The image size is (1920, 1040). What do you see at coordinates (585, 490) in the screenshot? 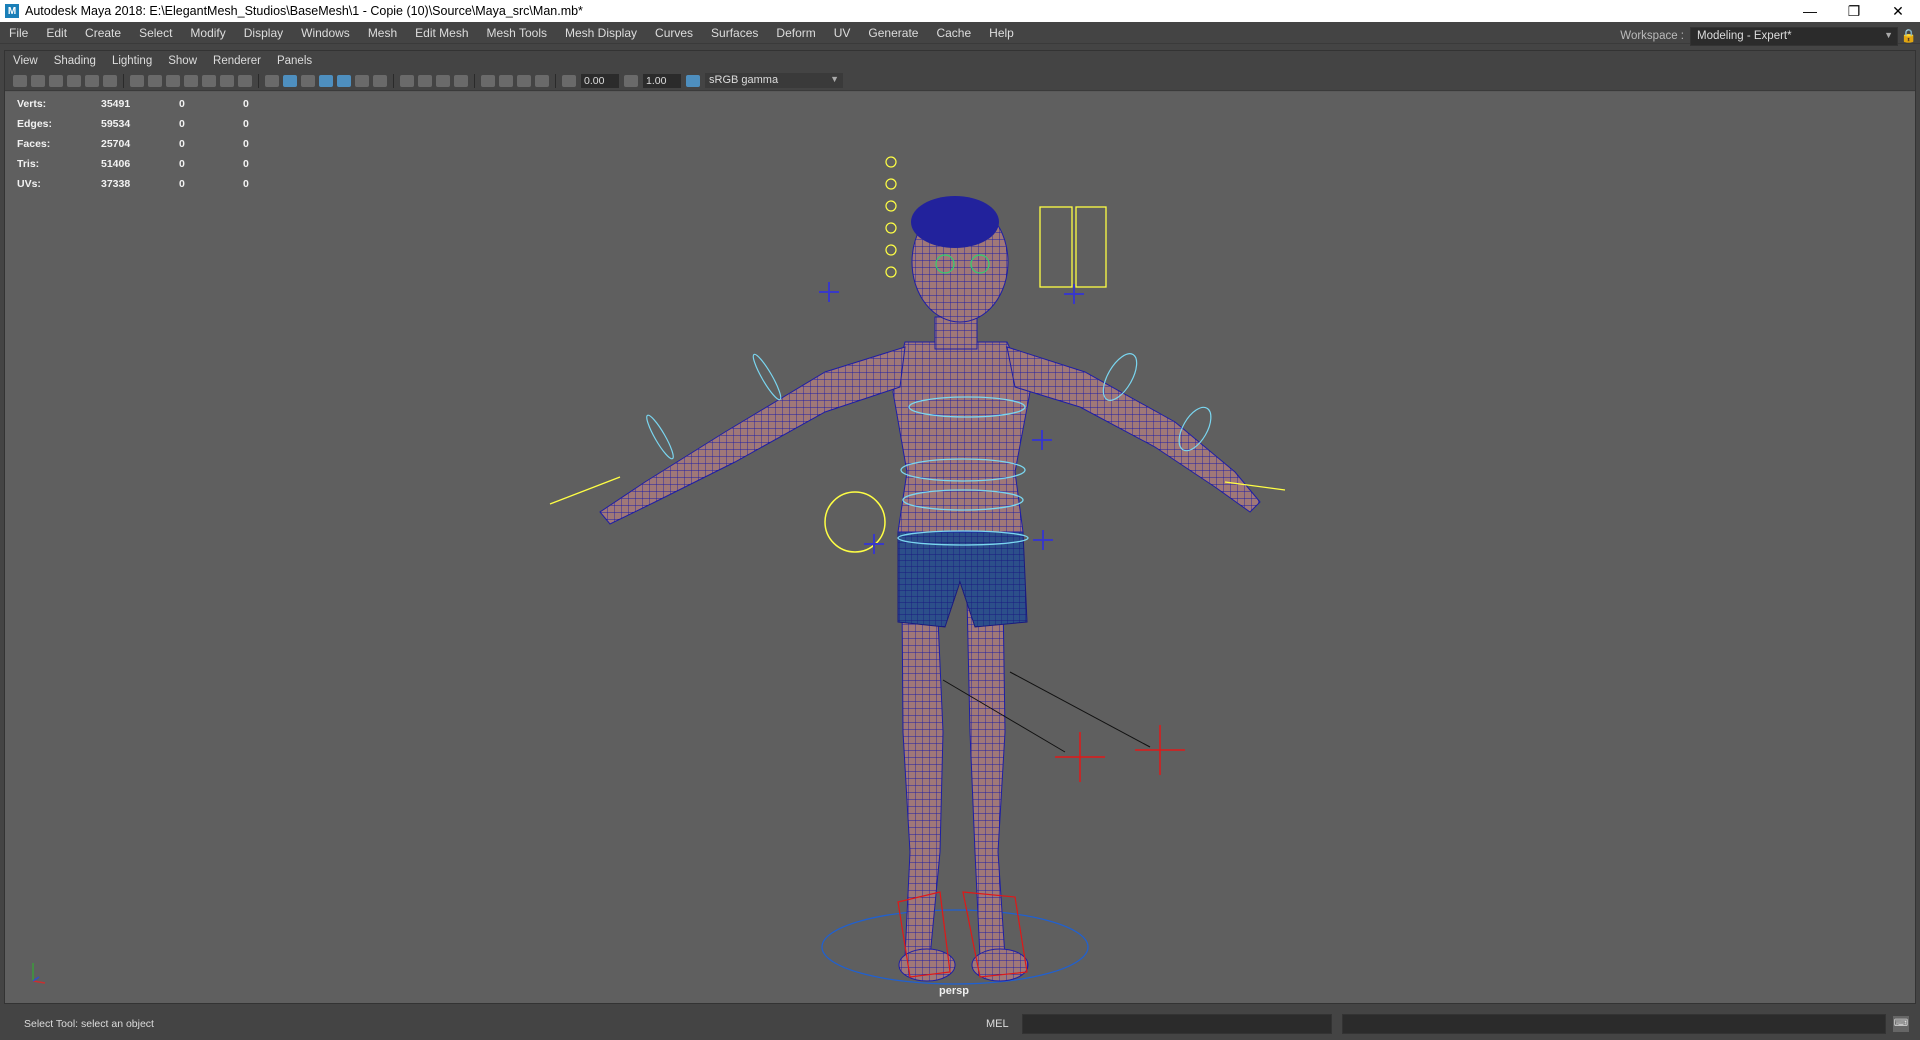
I see `left-hand-control` at bounding box center [585, 490].